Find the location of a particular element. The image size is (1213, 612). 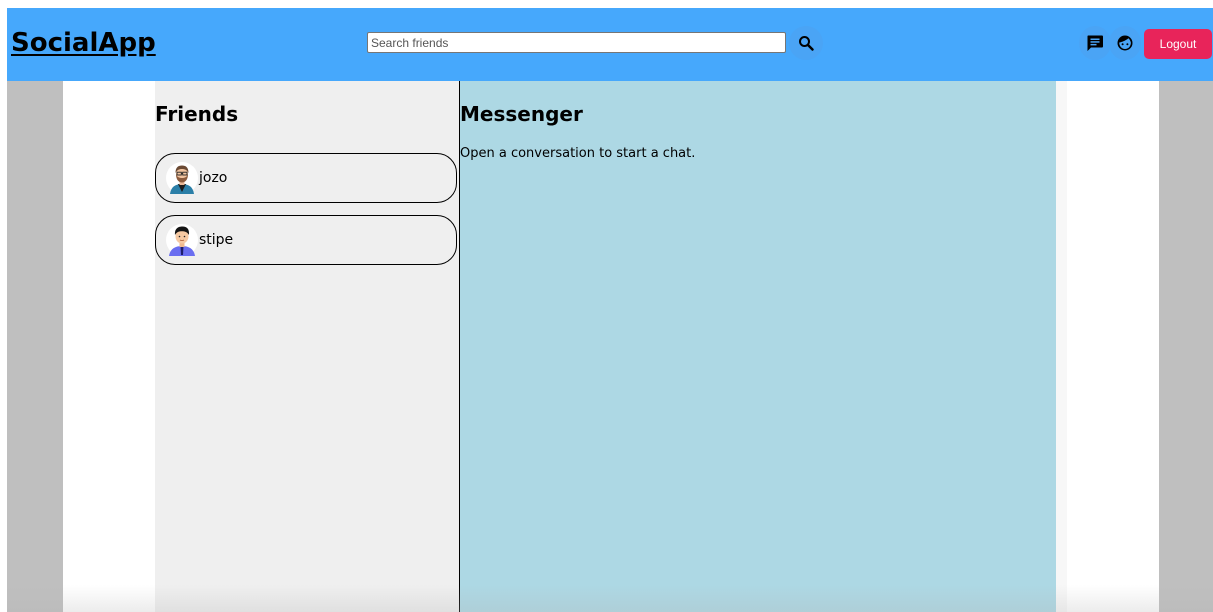

messenger-empty-hint: Open a conversation to start a chat. is located at coordinates (578, 153).